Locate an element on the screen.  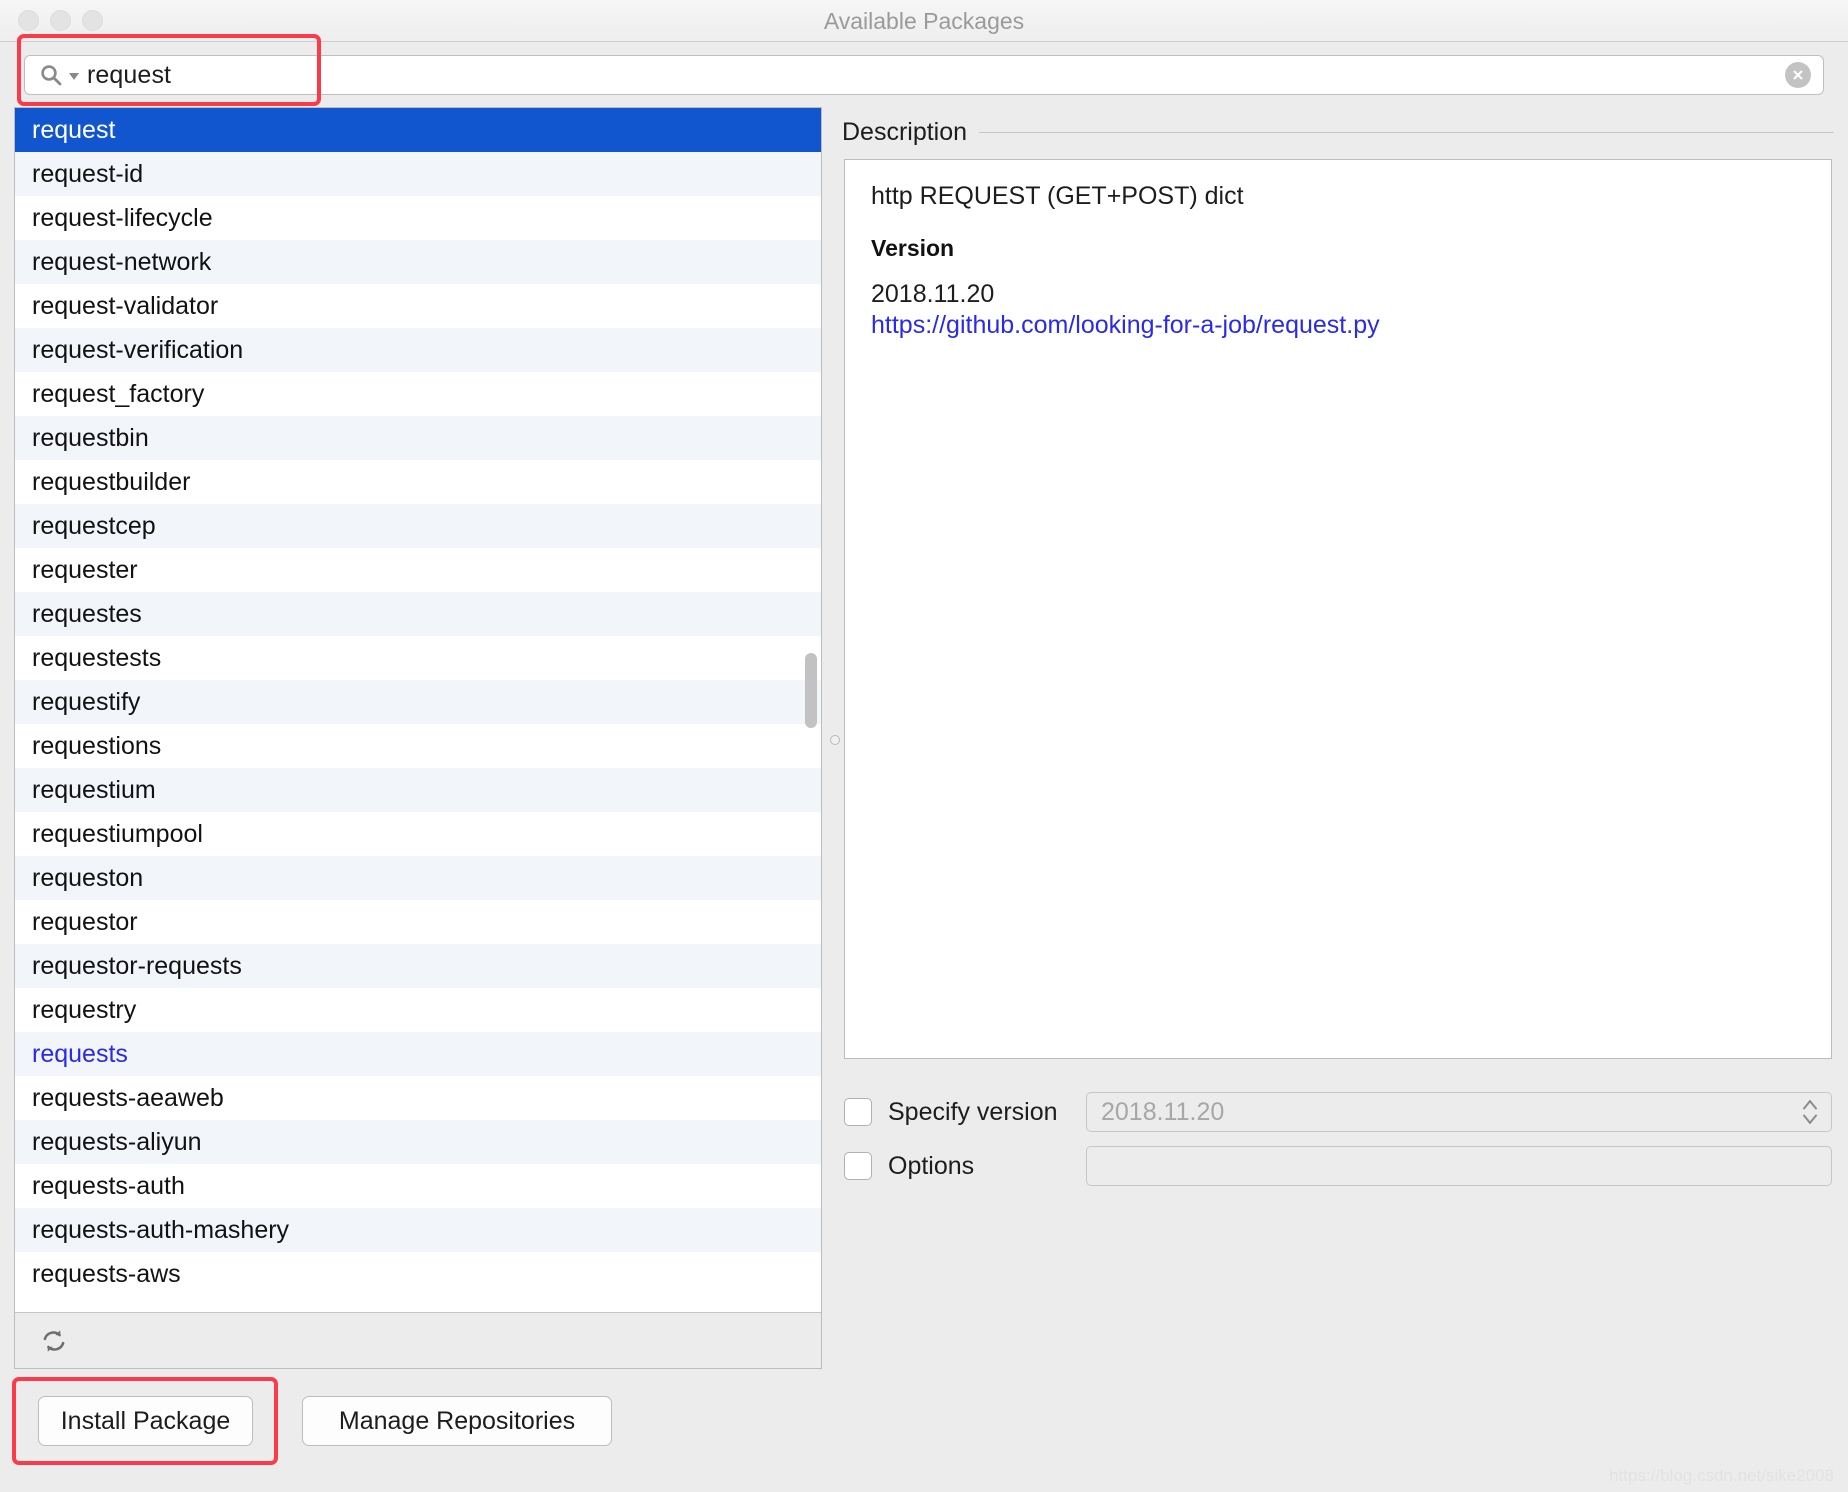
description-legend-label: Description is located at coordinates (905, 131).